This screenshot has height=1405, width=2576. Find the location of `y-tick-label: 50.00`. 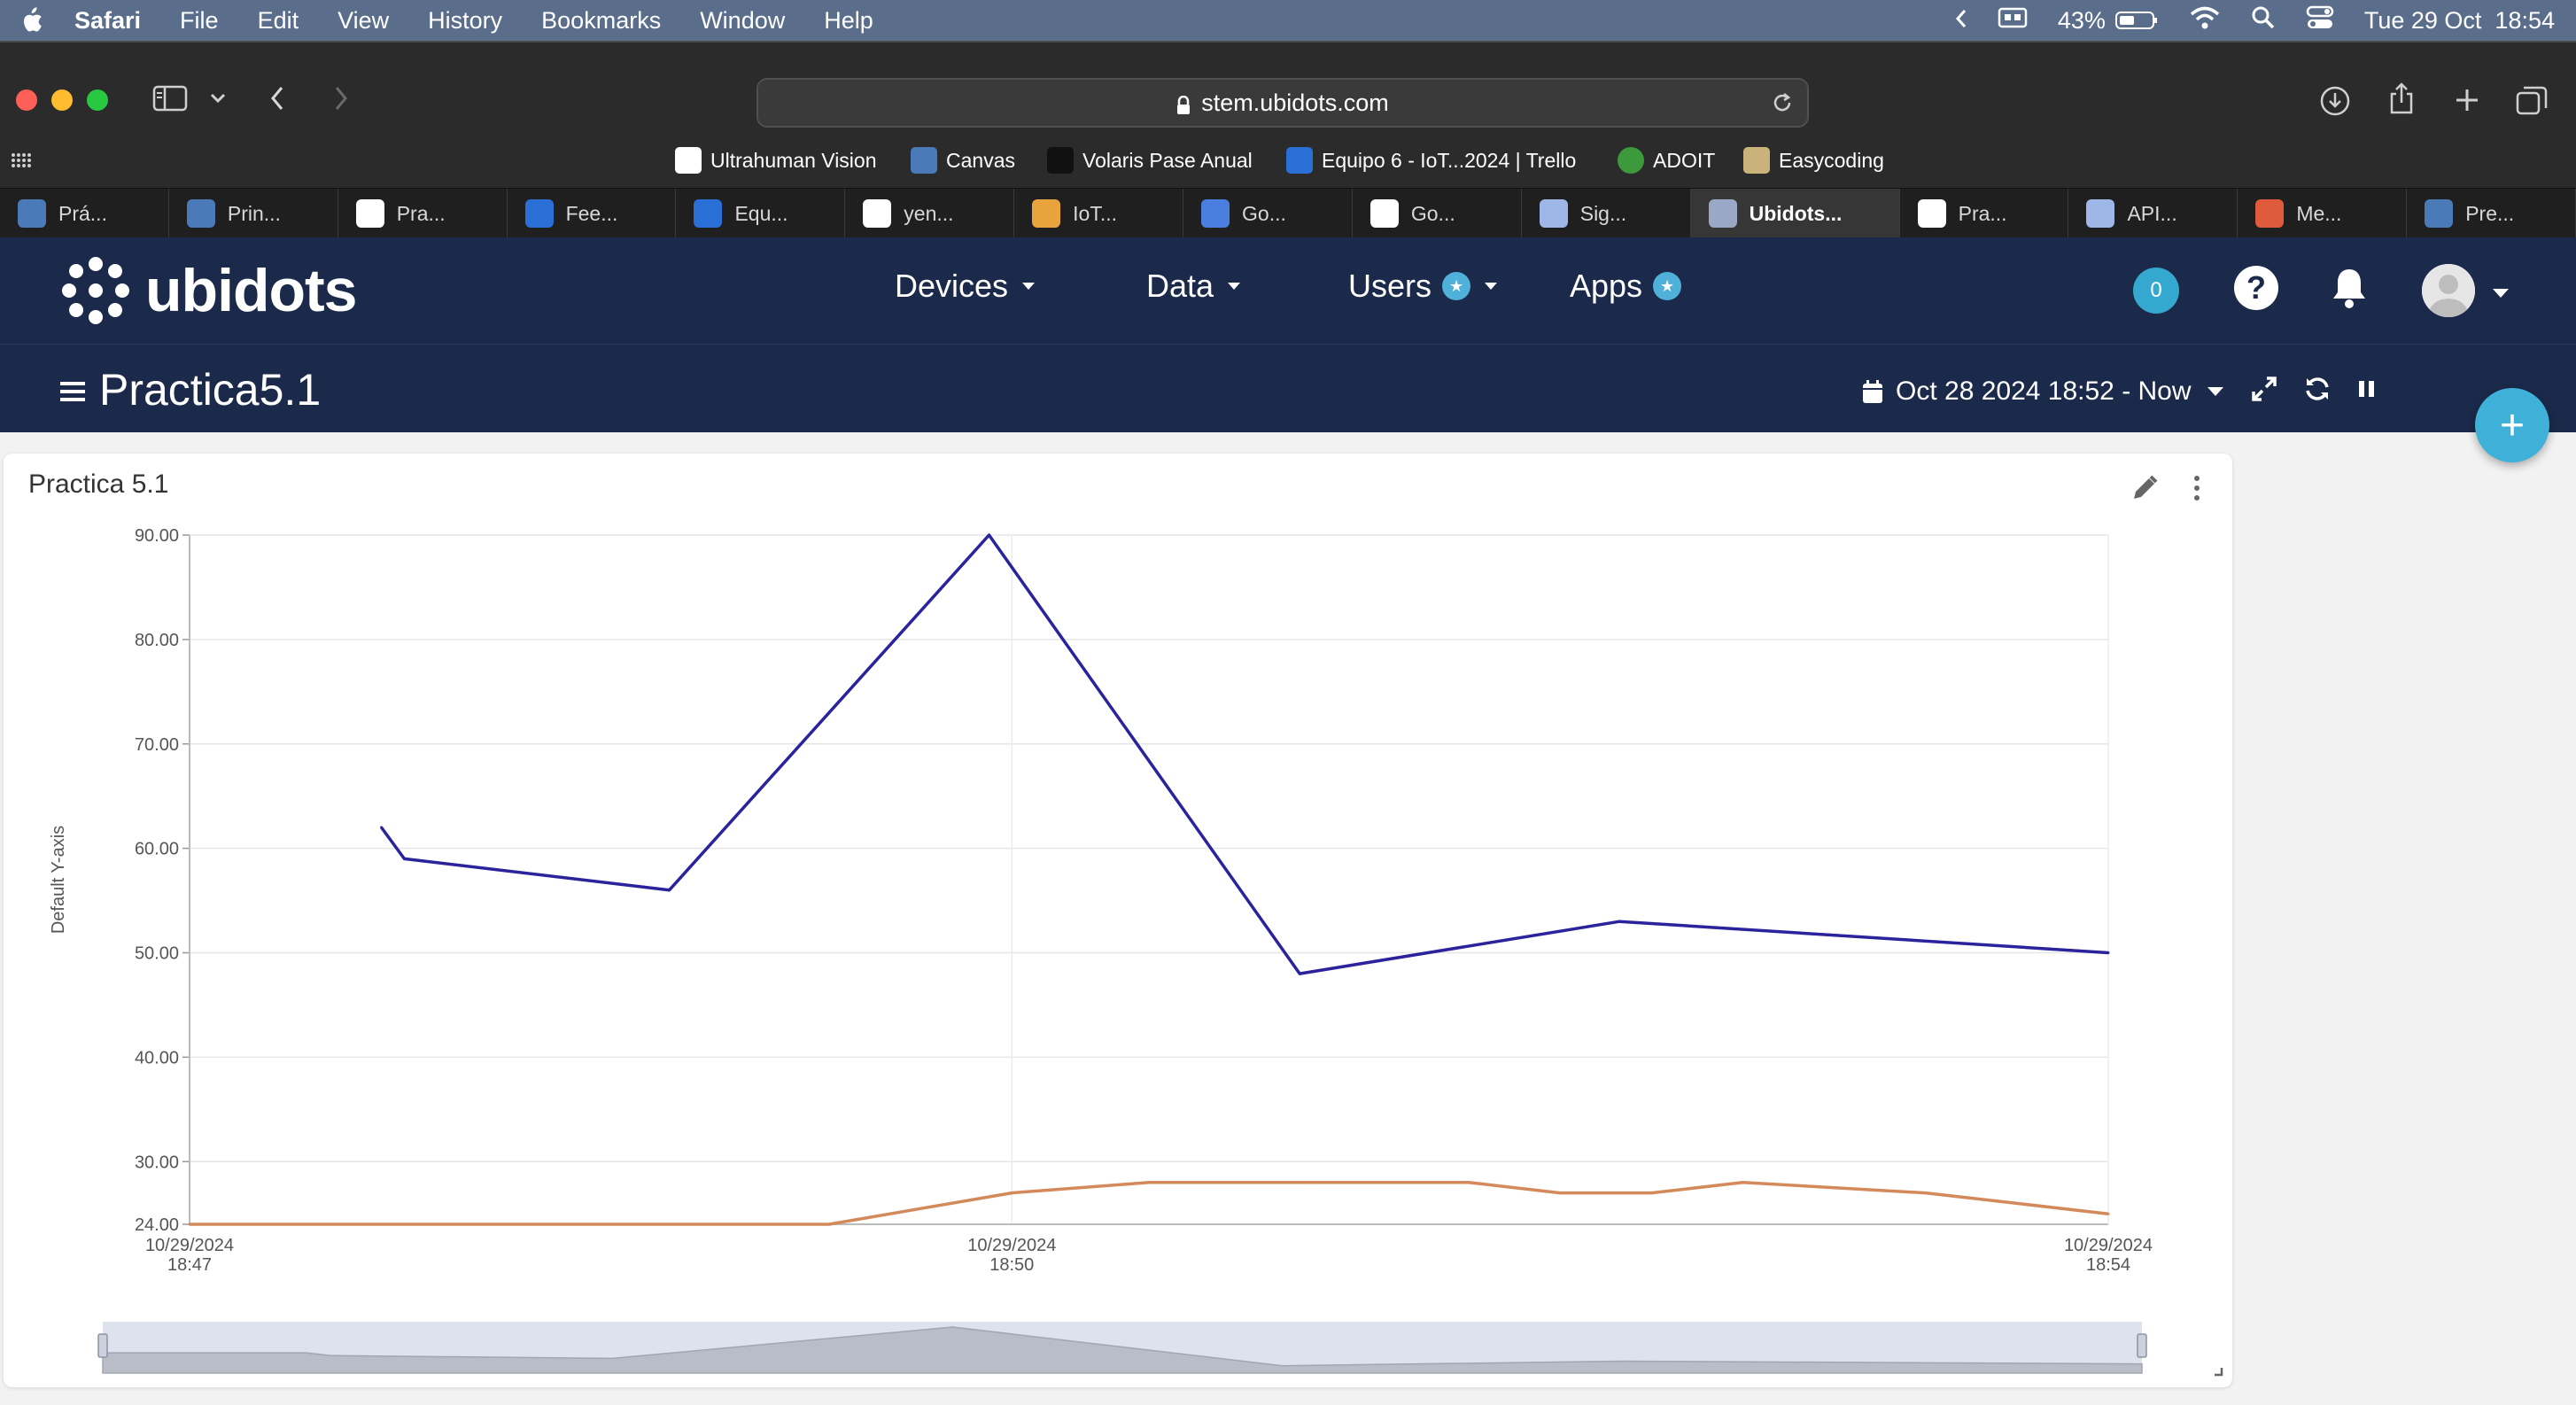

y-tick-label: 50.00 is located at coordinates (157, 954).